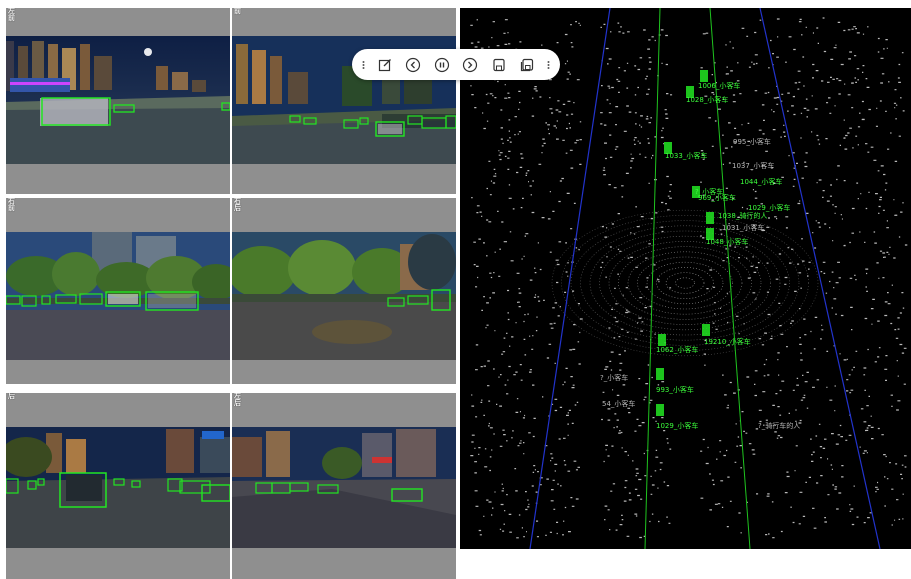 This screenshot has height=579, width=911. I want to click on prev-button, so click(413, 65).